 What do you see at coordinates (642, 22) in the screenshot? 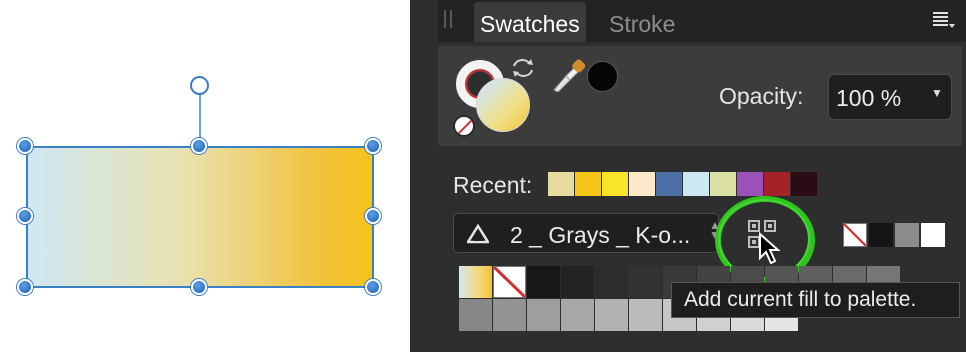
I see `tab-stroke: Stroke` at bounding box center [642, 22].